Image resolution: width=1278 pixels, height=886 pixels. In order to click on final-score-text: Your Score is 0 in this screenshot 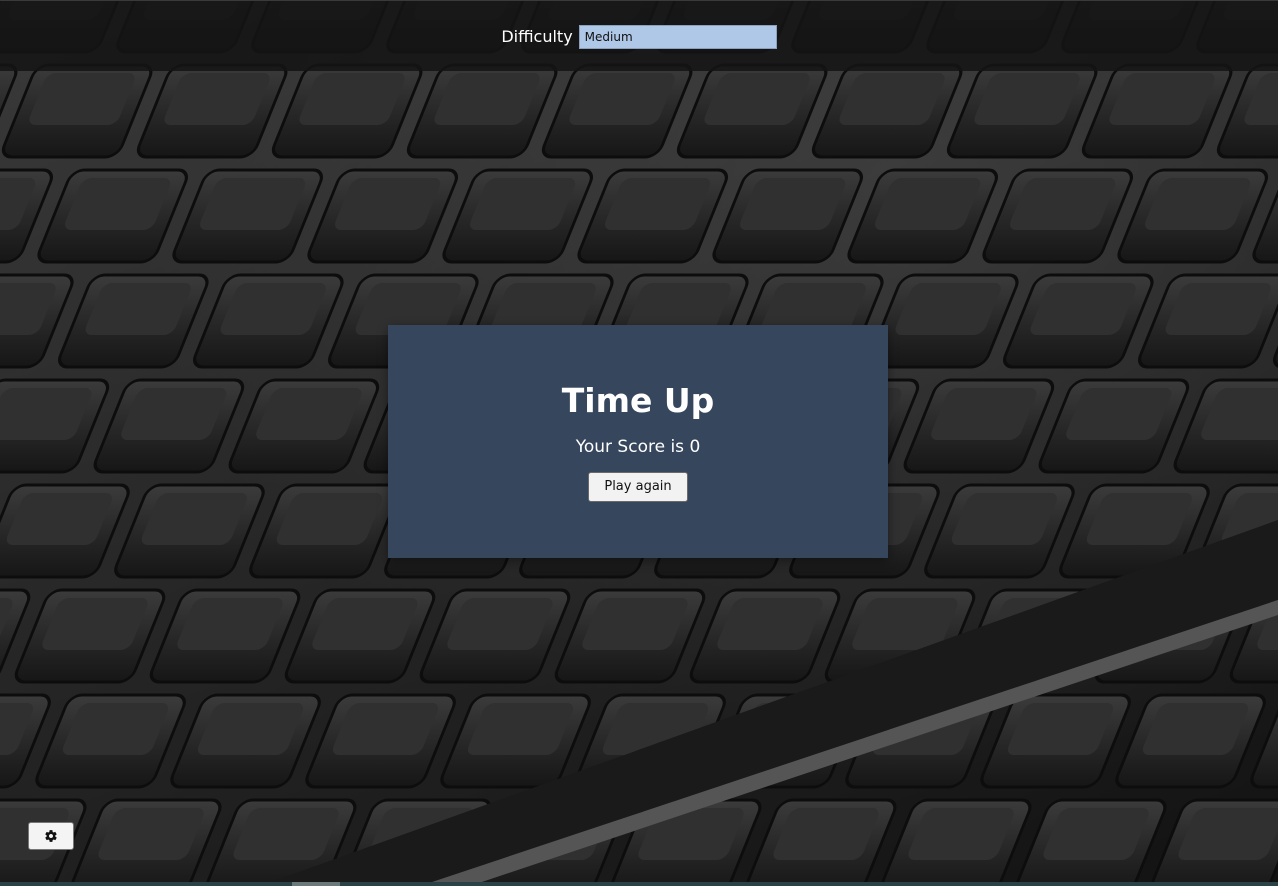, I will do `click(638, 447)`.